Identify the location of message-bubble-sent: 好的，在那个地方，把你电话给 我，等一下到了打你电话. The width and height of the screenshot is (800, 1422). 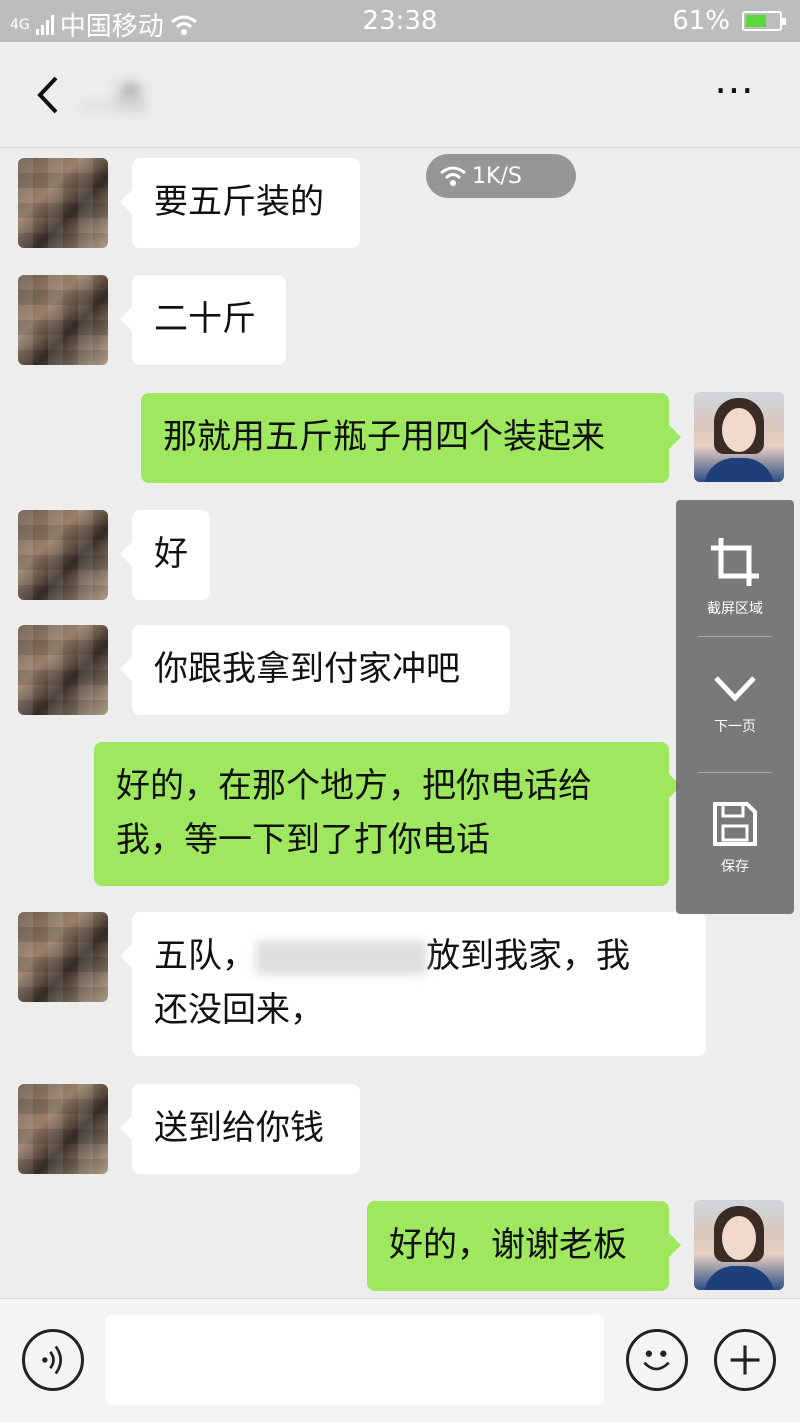
(387, 814).